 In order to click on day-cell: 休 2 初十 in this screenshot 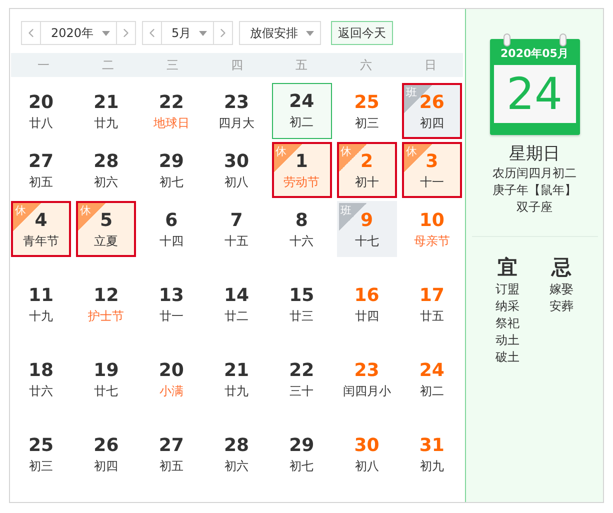, I will do `click(366, 170)`.